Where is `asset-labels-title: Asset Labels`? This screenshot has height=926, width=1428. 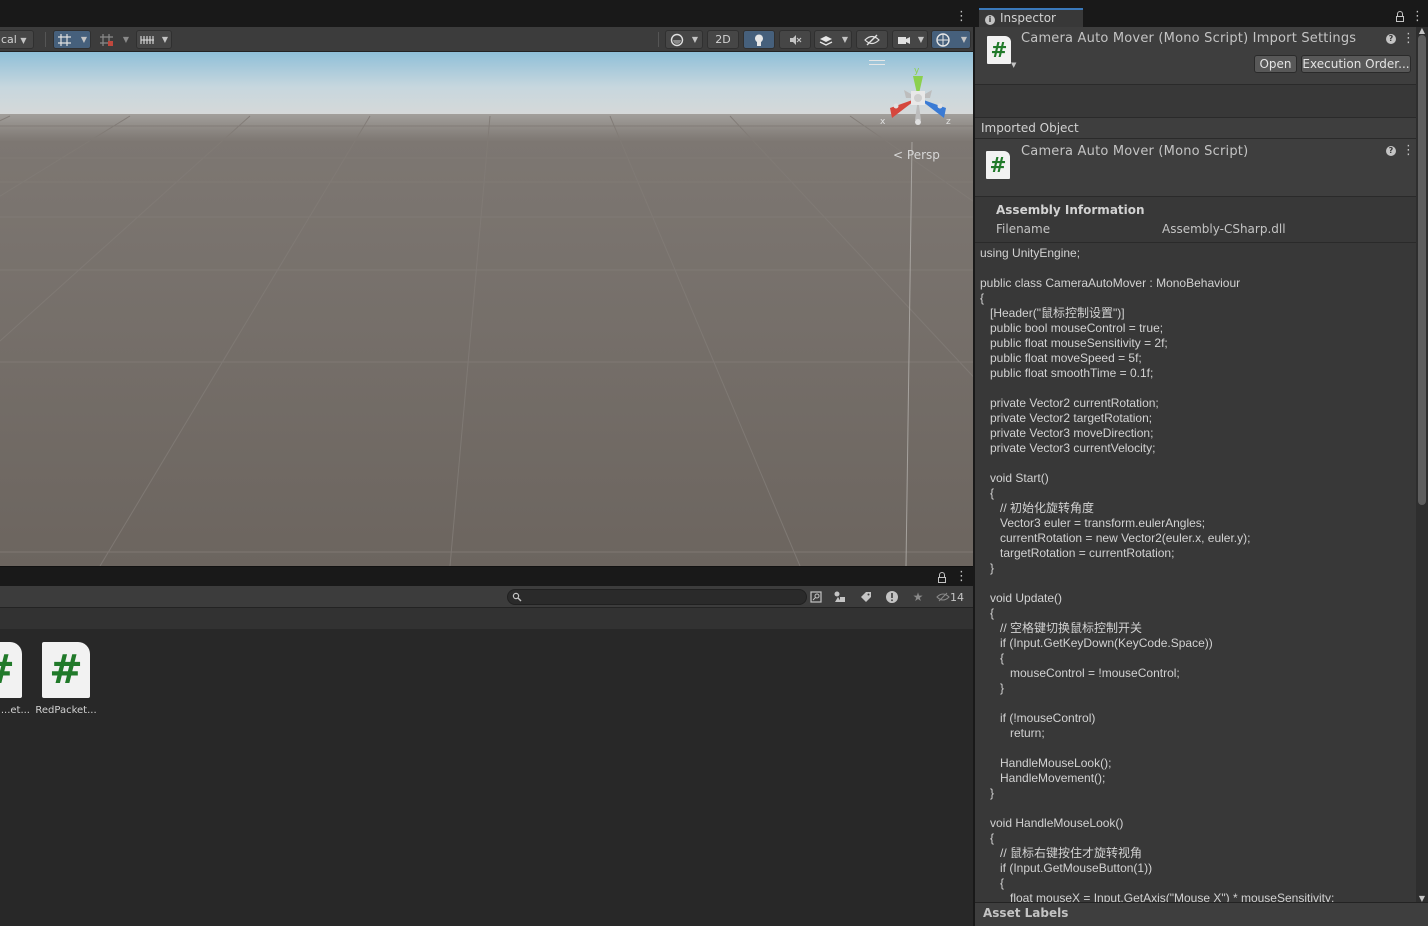 asset-labels-title: Asset Labels is located at coordinates (1026, 913).